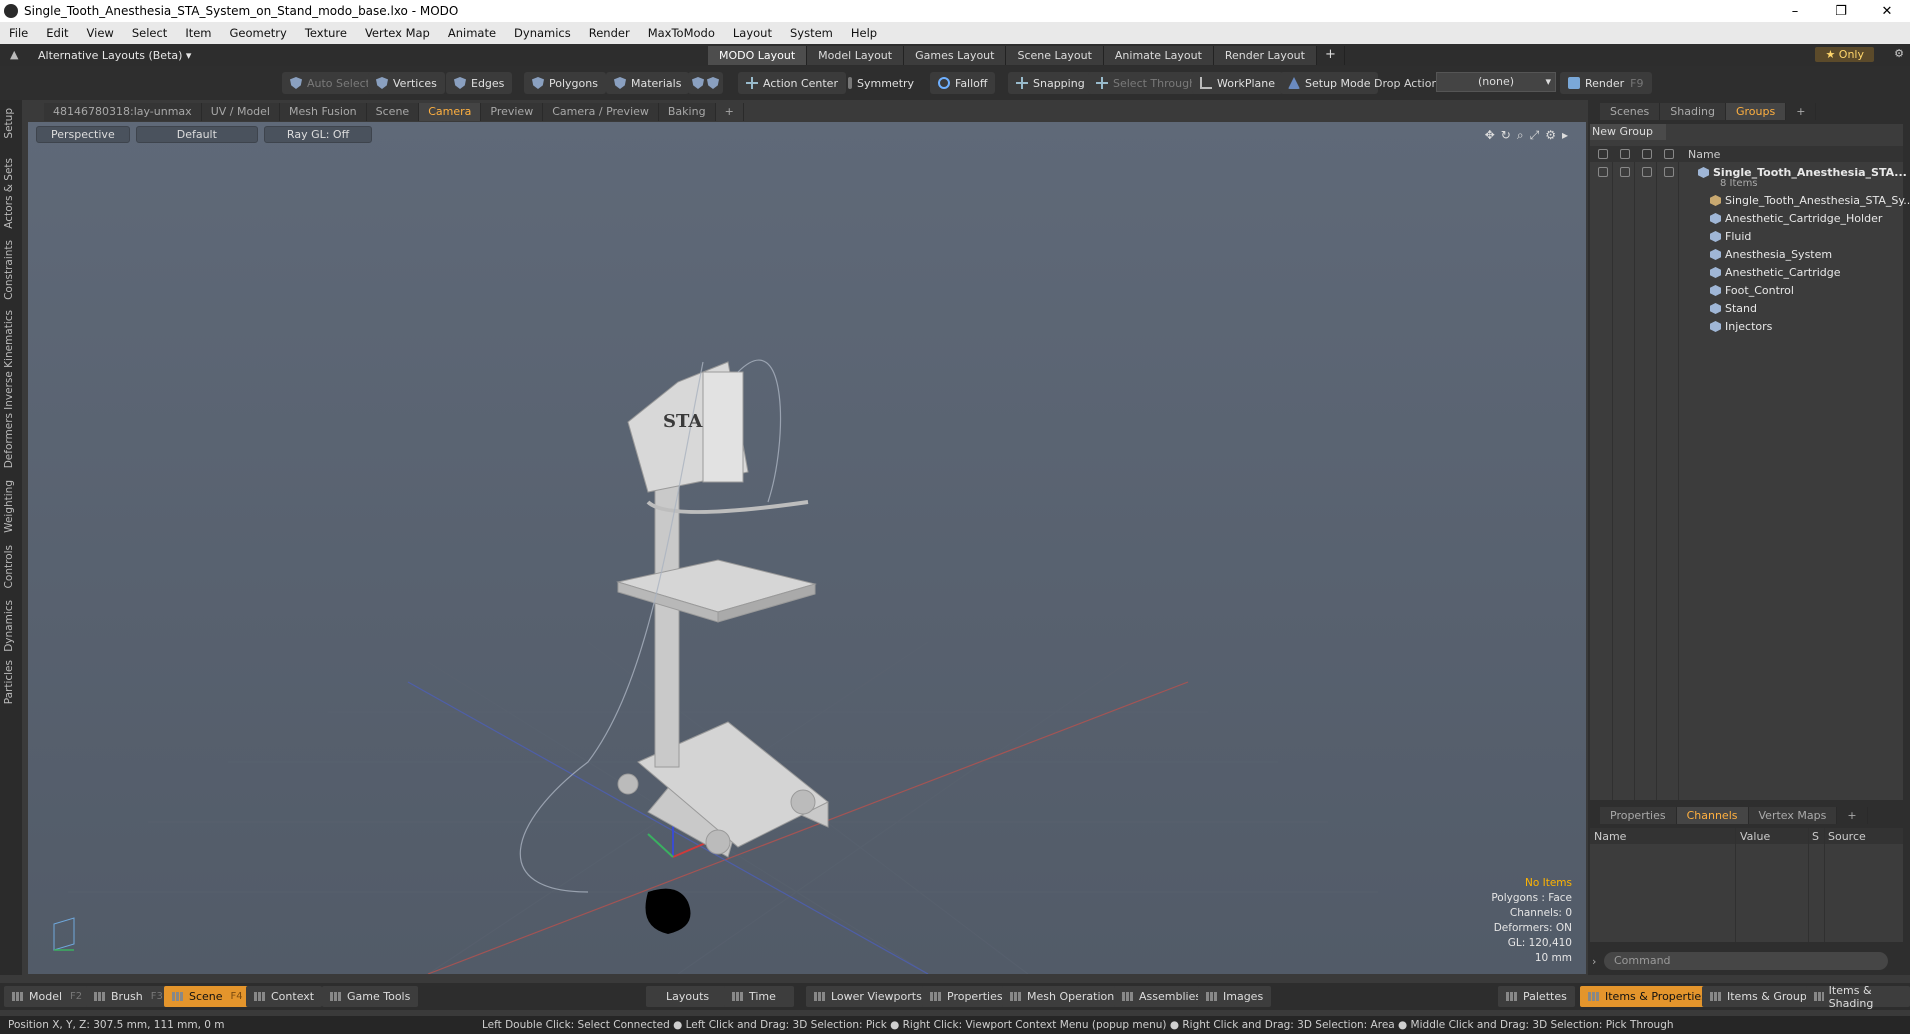 The height and width of the screenshot is (1034, 1910). What do you see at coordinates (198, 33) in the screenshot?
I see `menu-item: Item` at bounding box center [198, 33].